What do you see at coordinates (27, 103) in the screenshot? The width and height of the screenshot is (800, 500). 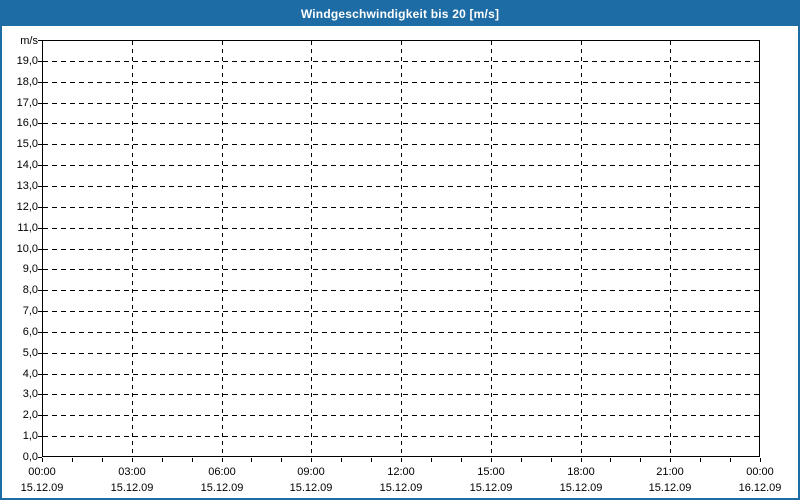 I see `y-axis-tick-label: 17,0` at bounding box center [27, 103].